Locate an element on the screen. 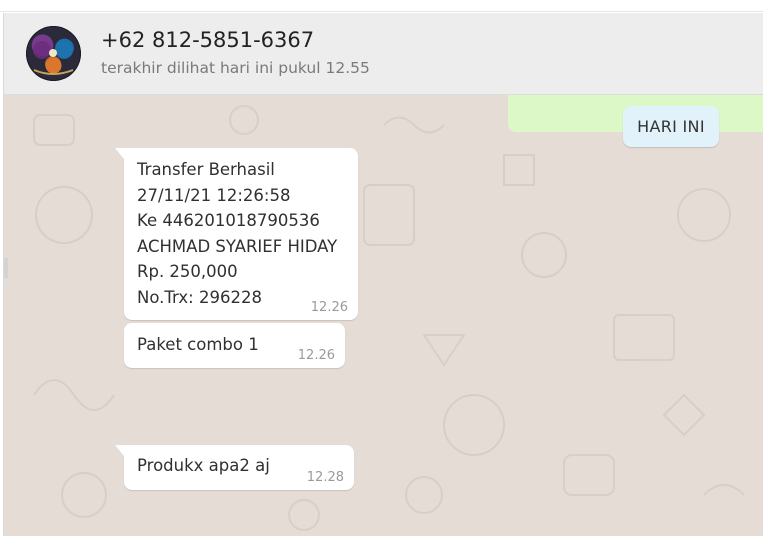 The image size is (763, 536). contact-last-seen: terakhir dilihat hari ini pukul 12.55 is located at coordinates (235, 68).